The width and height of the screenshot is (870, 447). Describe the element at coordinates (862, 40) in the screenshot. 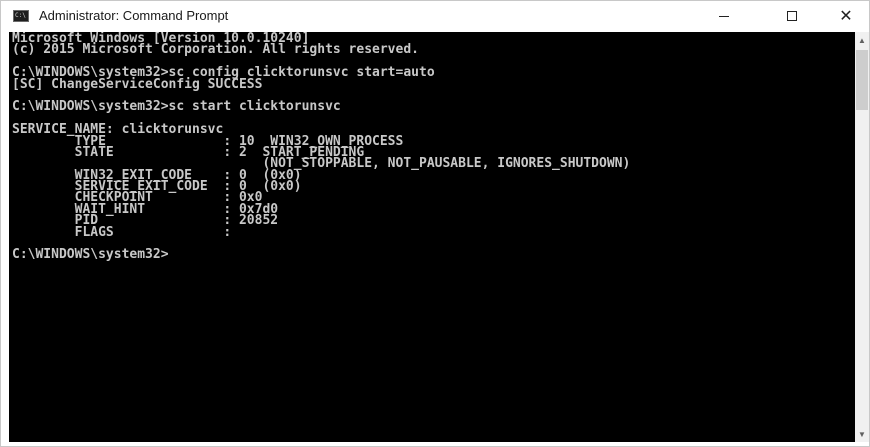

I see `scroll-up-arrow-icon: ▲` at that location.